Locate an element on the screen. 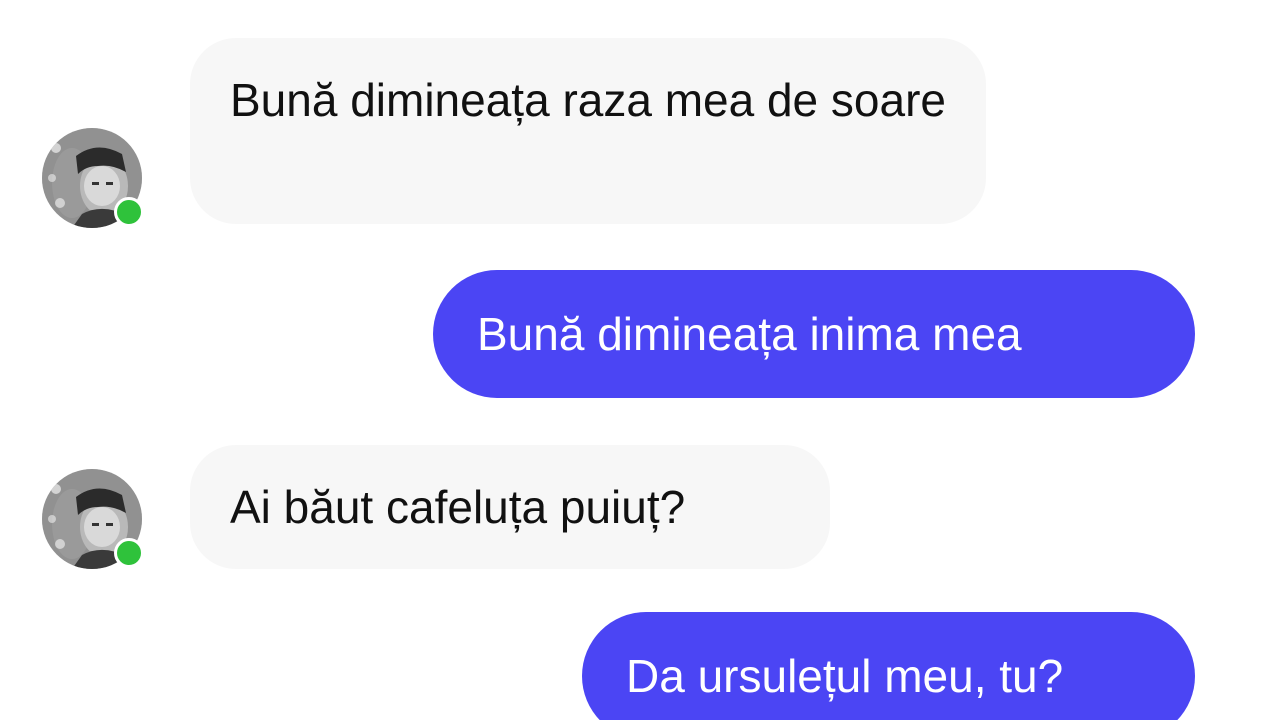  message-text: Bună dimineața raza mea de soare is located at coordinates (588, 100).